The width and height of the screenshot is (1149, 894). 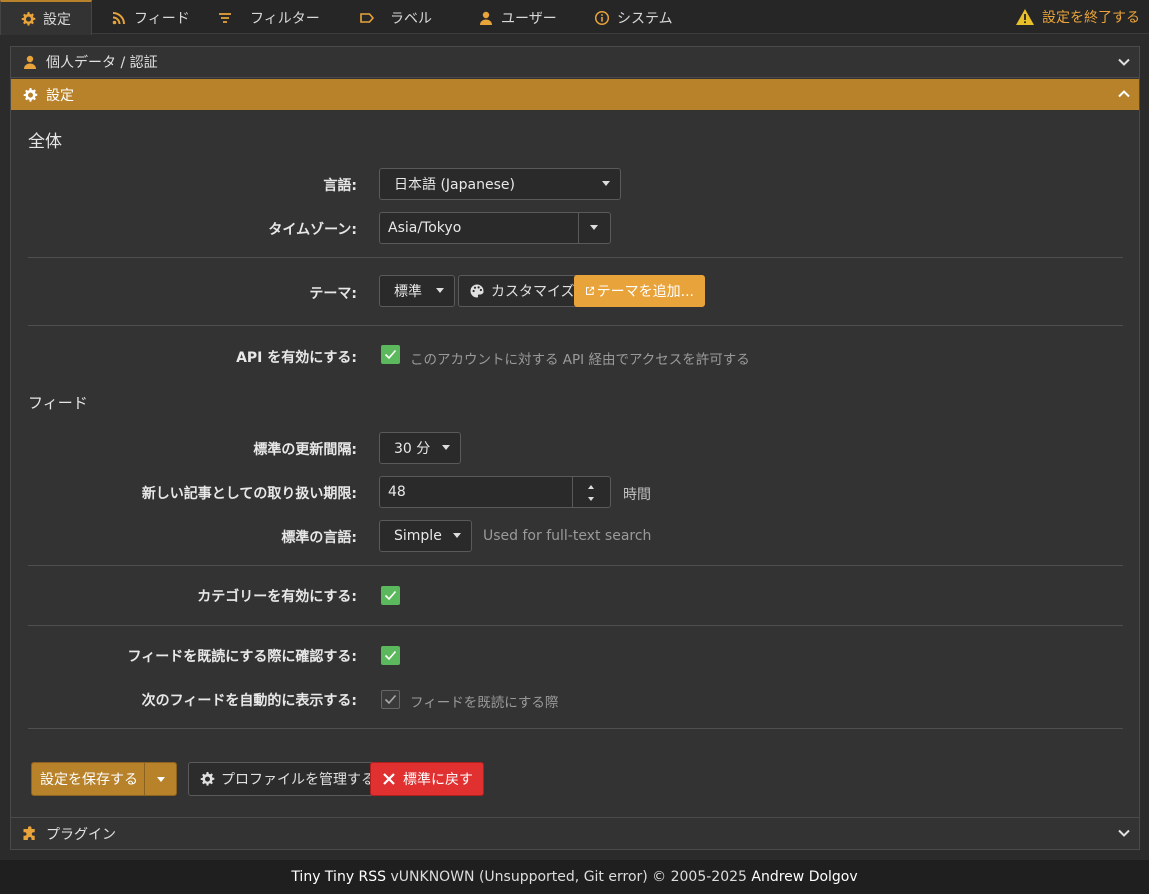 I want to click on auto-next-checkbox, so click(x=390, y=699).